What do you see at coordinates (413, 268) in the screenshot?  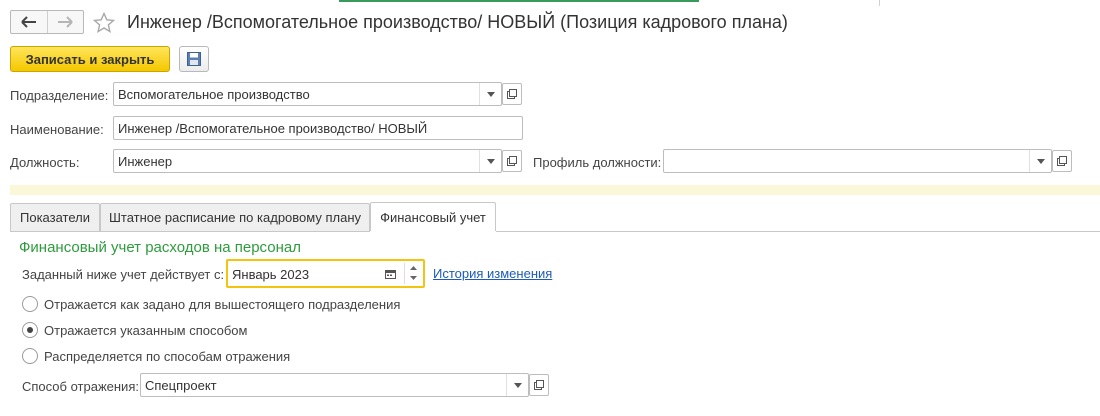 I see `spin-up-icon` at bounding box center [413, 268].